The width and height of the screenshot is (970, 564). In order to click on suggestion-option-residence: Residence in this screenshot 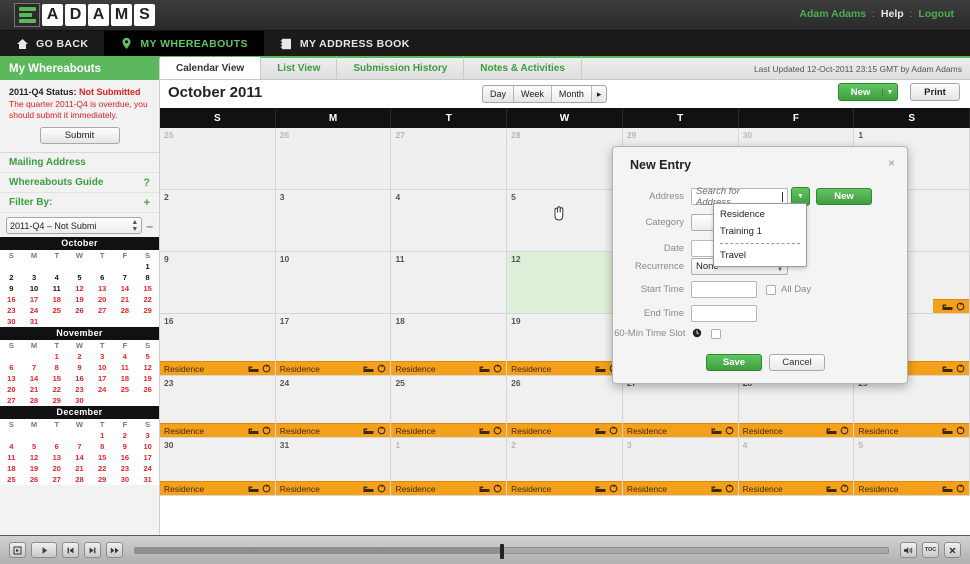, I will do `click(760, 214)`.